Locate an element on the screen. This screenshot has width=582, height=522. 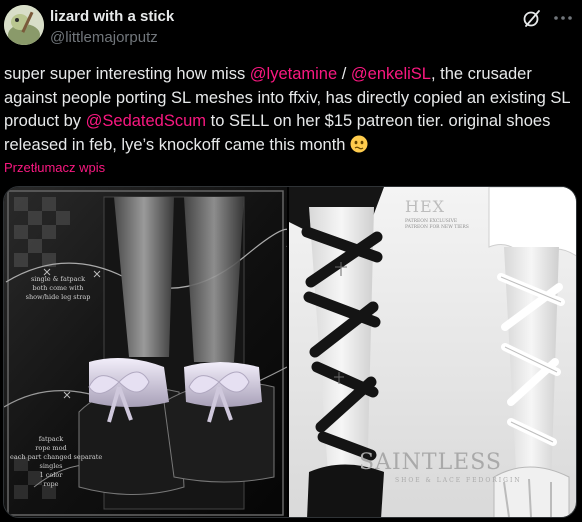
right-image-product: SAINTLESS is located at coordinates (430, 462).